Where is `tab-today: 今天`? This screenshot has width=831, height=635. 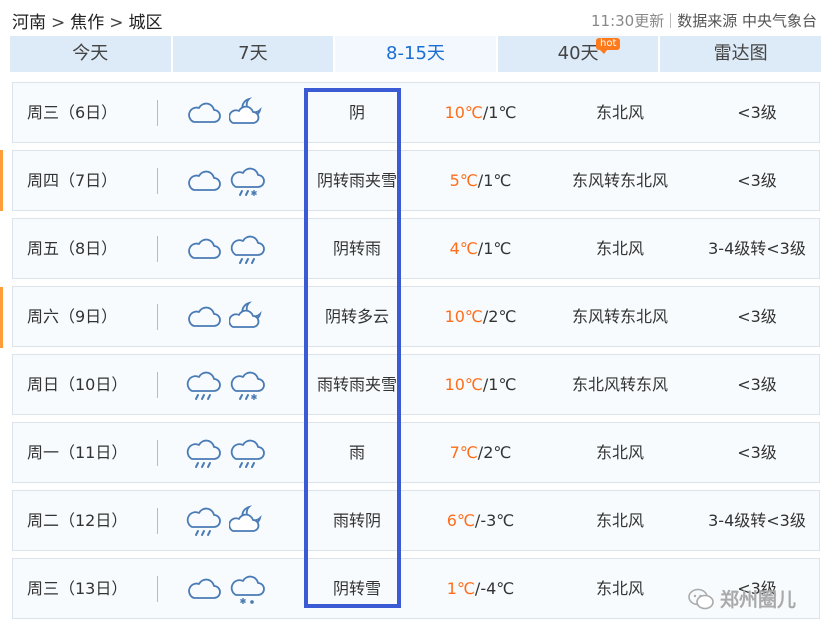 tab-today: 今天 is located at coordinates (91, 54).